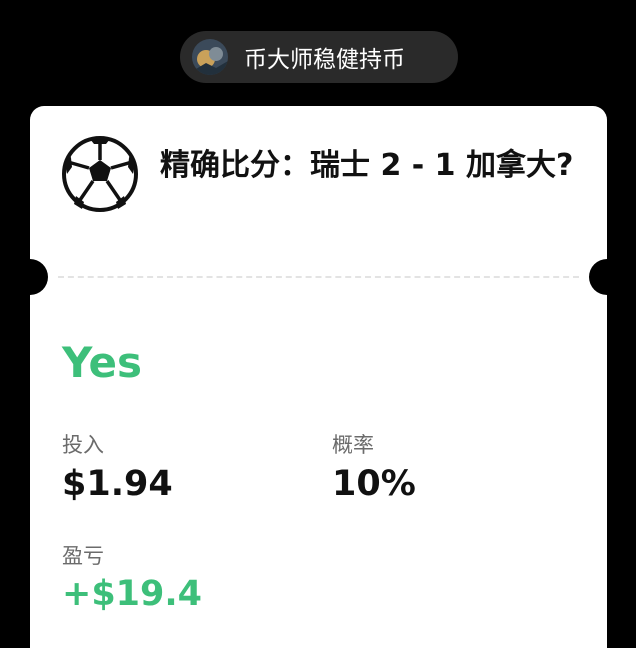 The image size is (636, 648). I want to click on username: 币大师稳健持币, so click(324, 60).